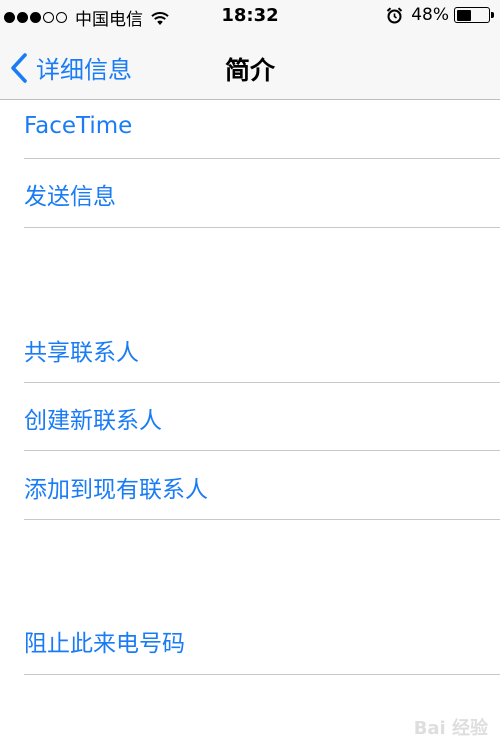 The image size is (500, 750). What do you see at coordinates (249, 70) in the screenshot?
I see `page-title: 简介` at bounding box center [249, 70].